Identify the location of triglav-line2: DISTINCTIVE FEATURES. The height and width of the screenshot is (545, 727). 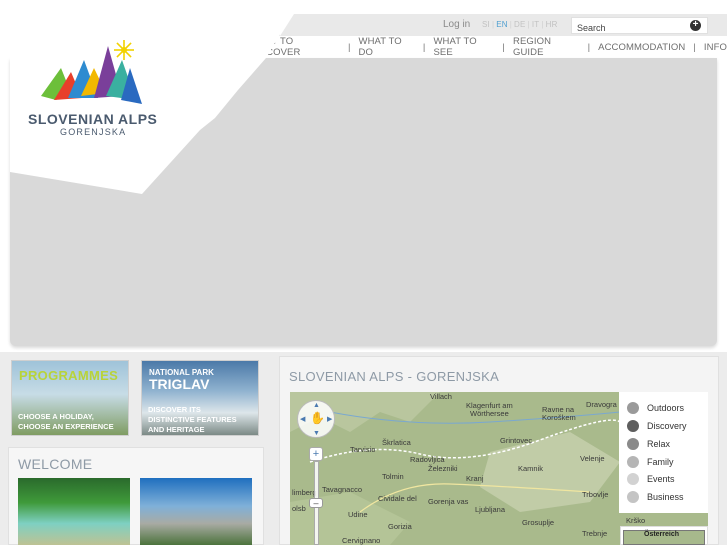
(192, 419).